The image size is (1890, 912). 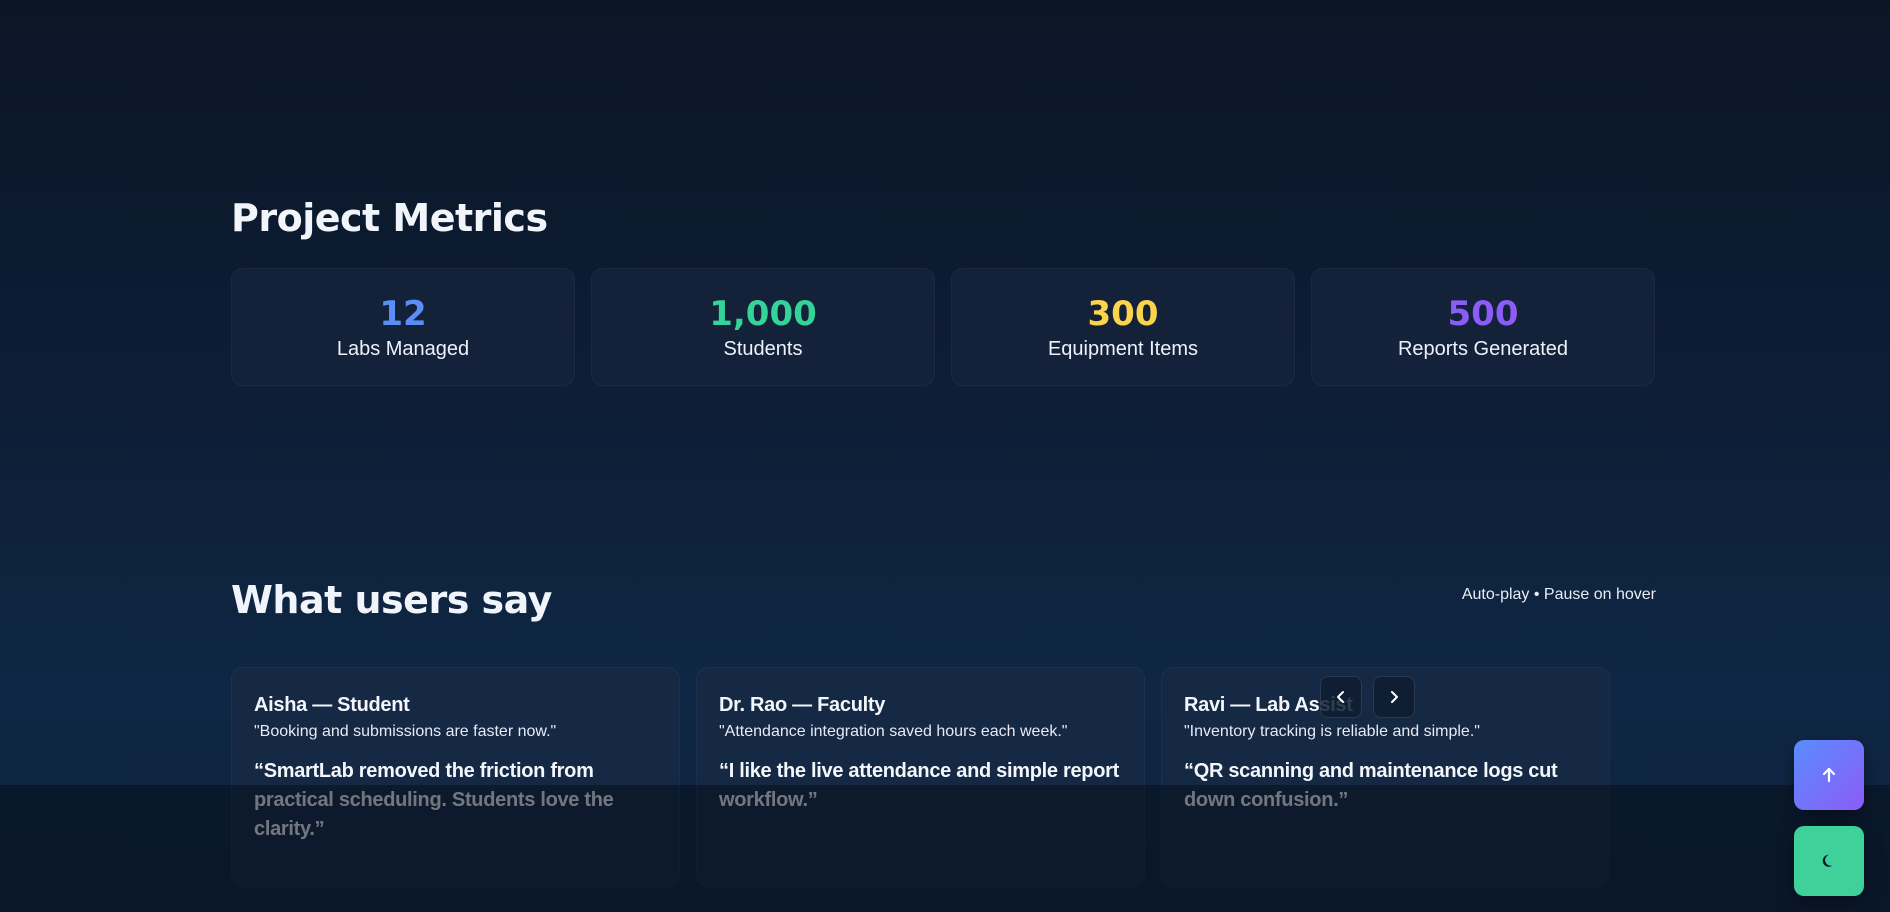 What do you see at coordinates (1483, 313) in the screenshot?
I see `metric-value: 500` at bounding box center [1483, 313].